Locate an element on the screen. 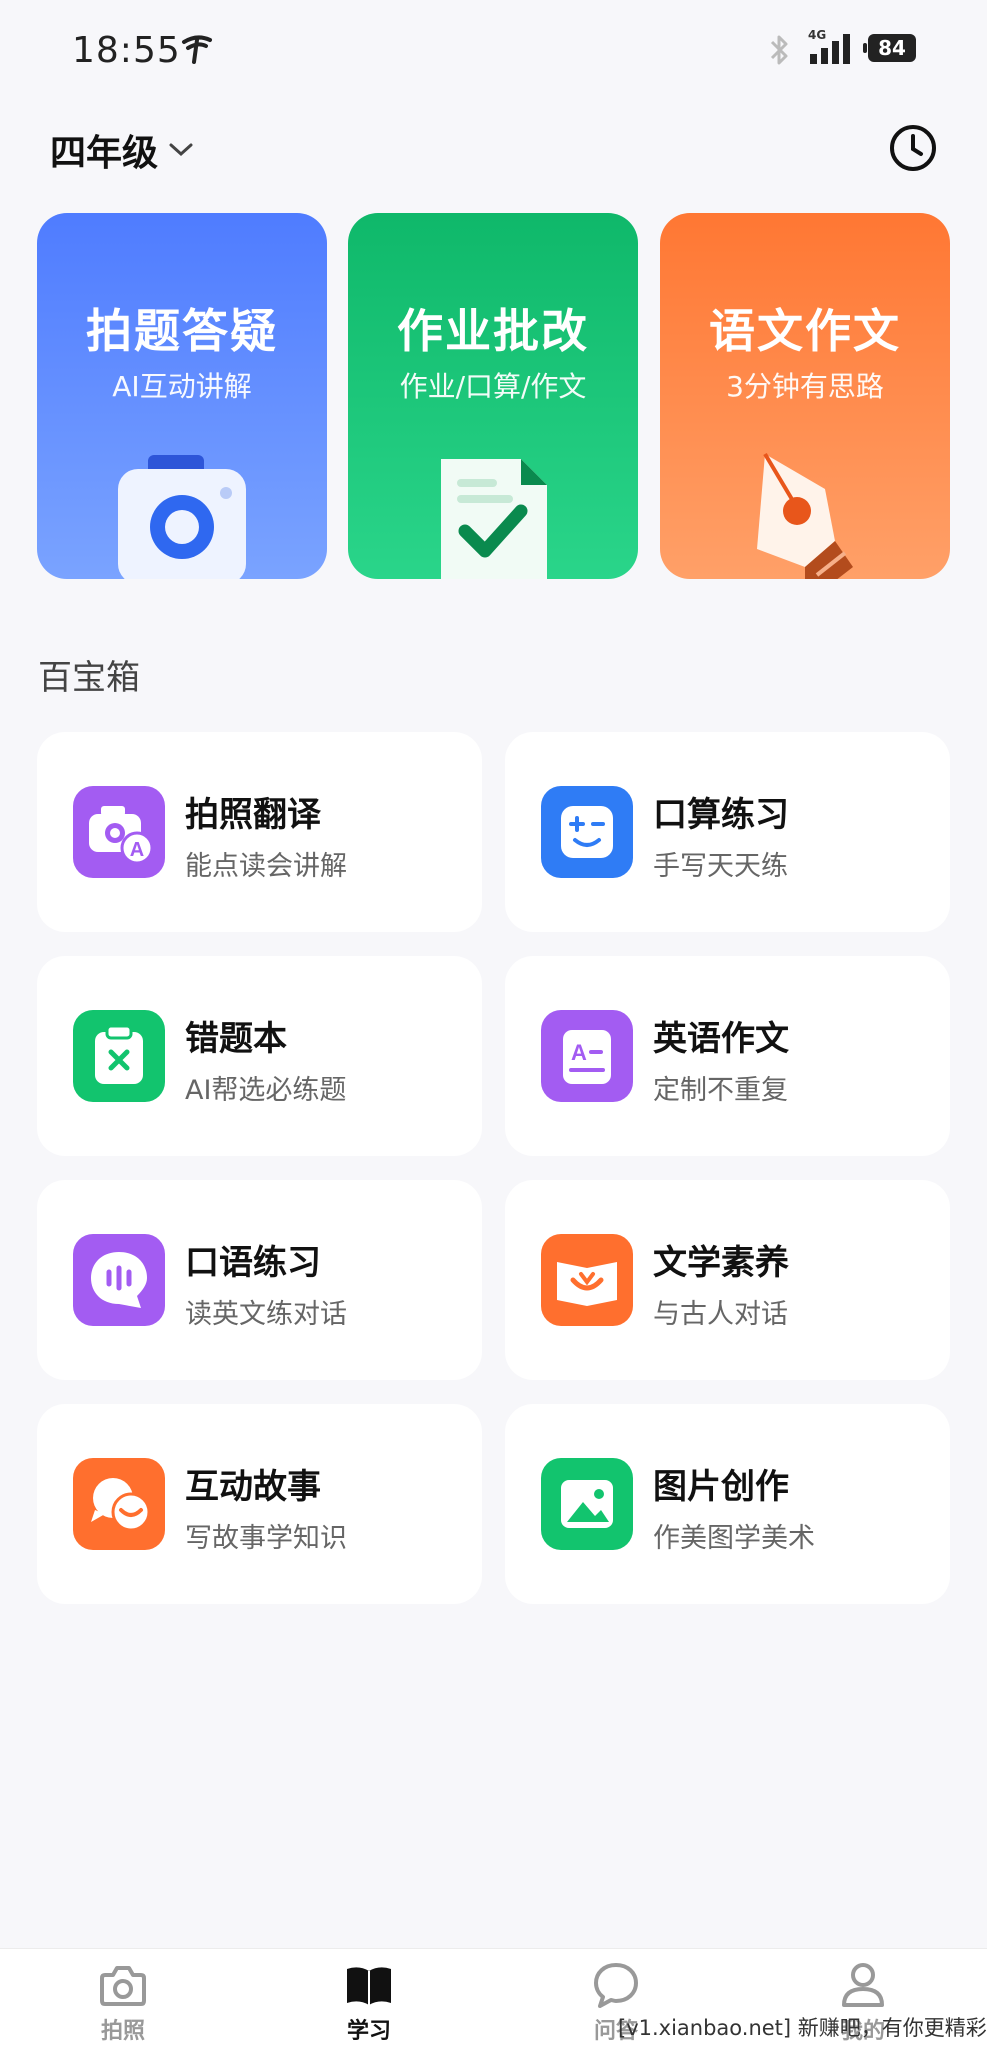 This screenshot has height=2048, width=987. battery-indicator: 84 is located at coordinates (889, 48).